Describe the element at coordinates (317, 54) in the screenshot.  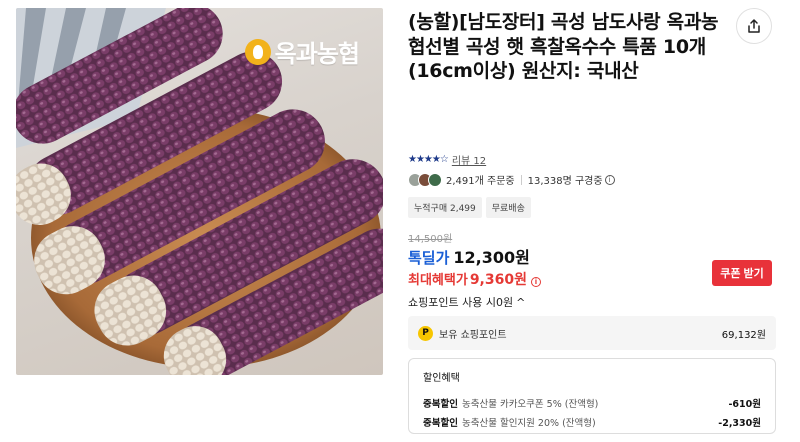
I see `brand-logo-text: 옥과농협` at that location.